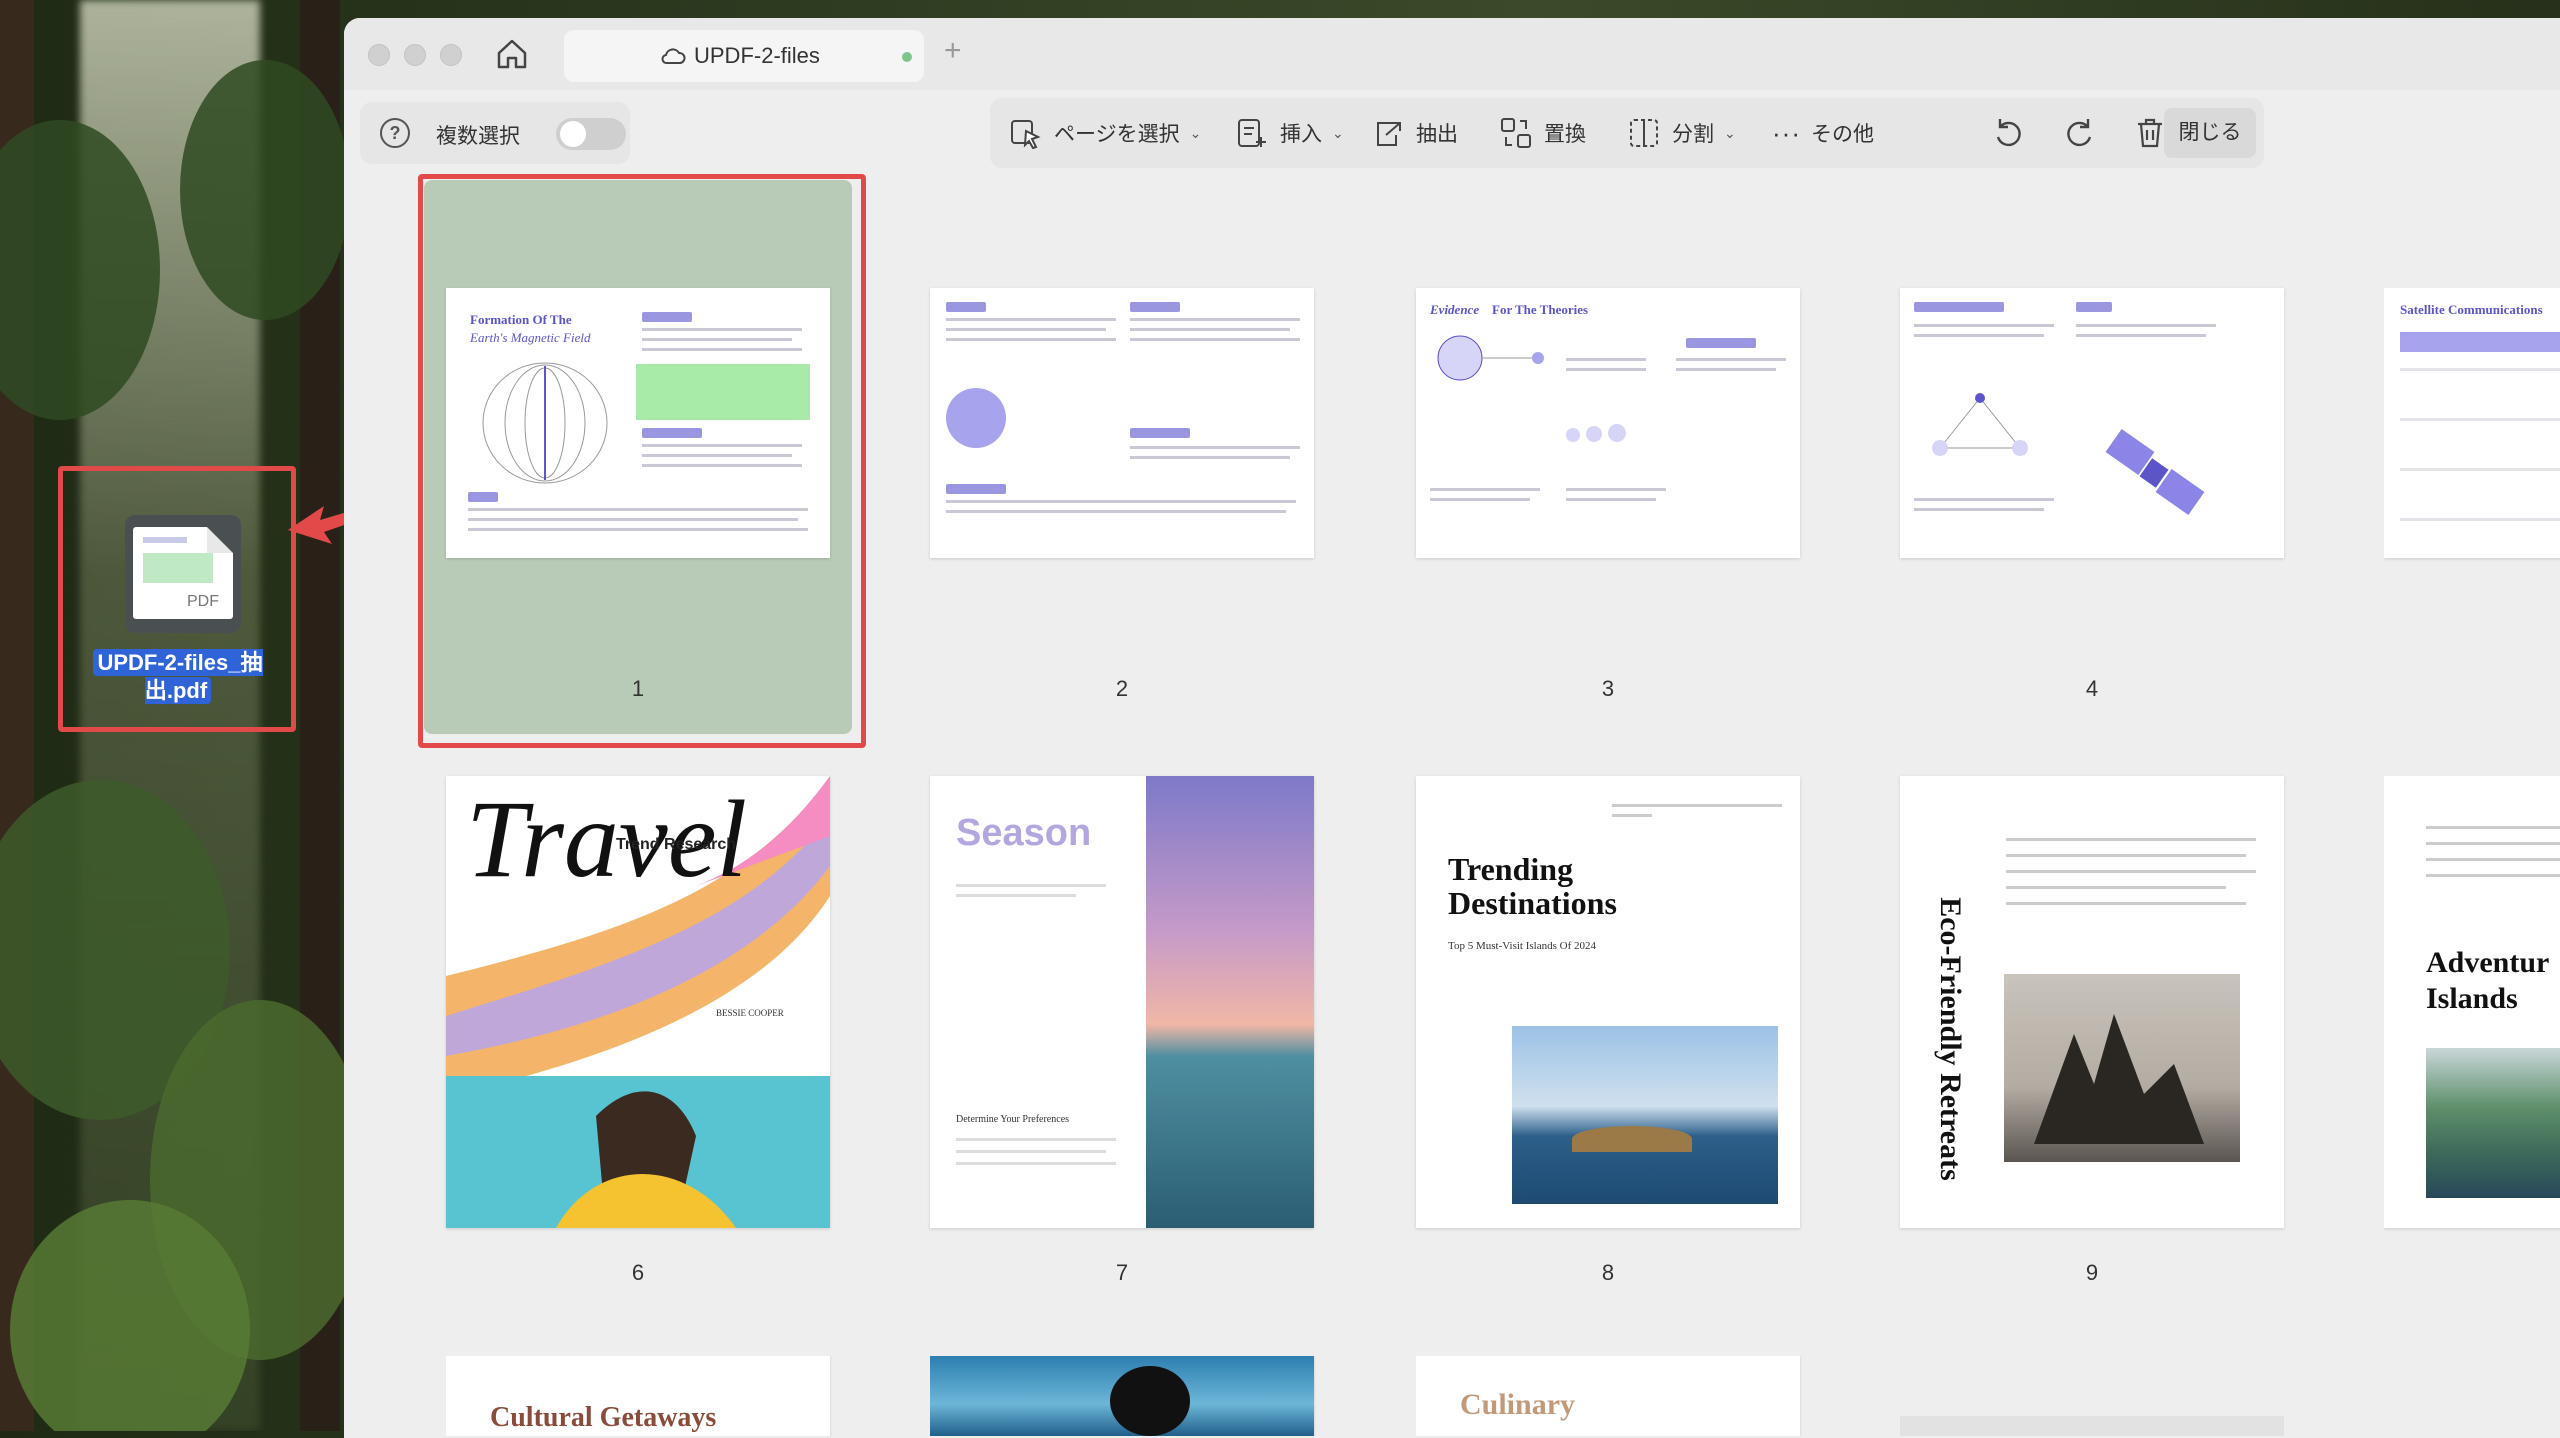  What do you see at coordinates (1117, 134) in the screenshot?
I see `select-pages-label: ページを選択` at bounding box center [1117, 134].